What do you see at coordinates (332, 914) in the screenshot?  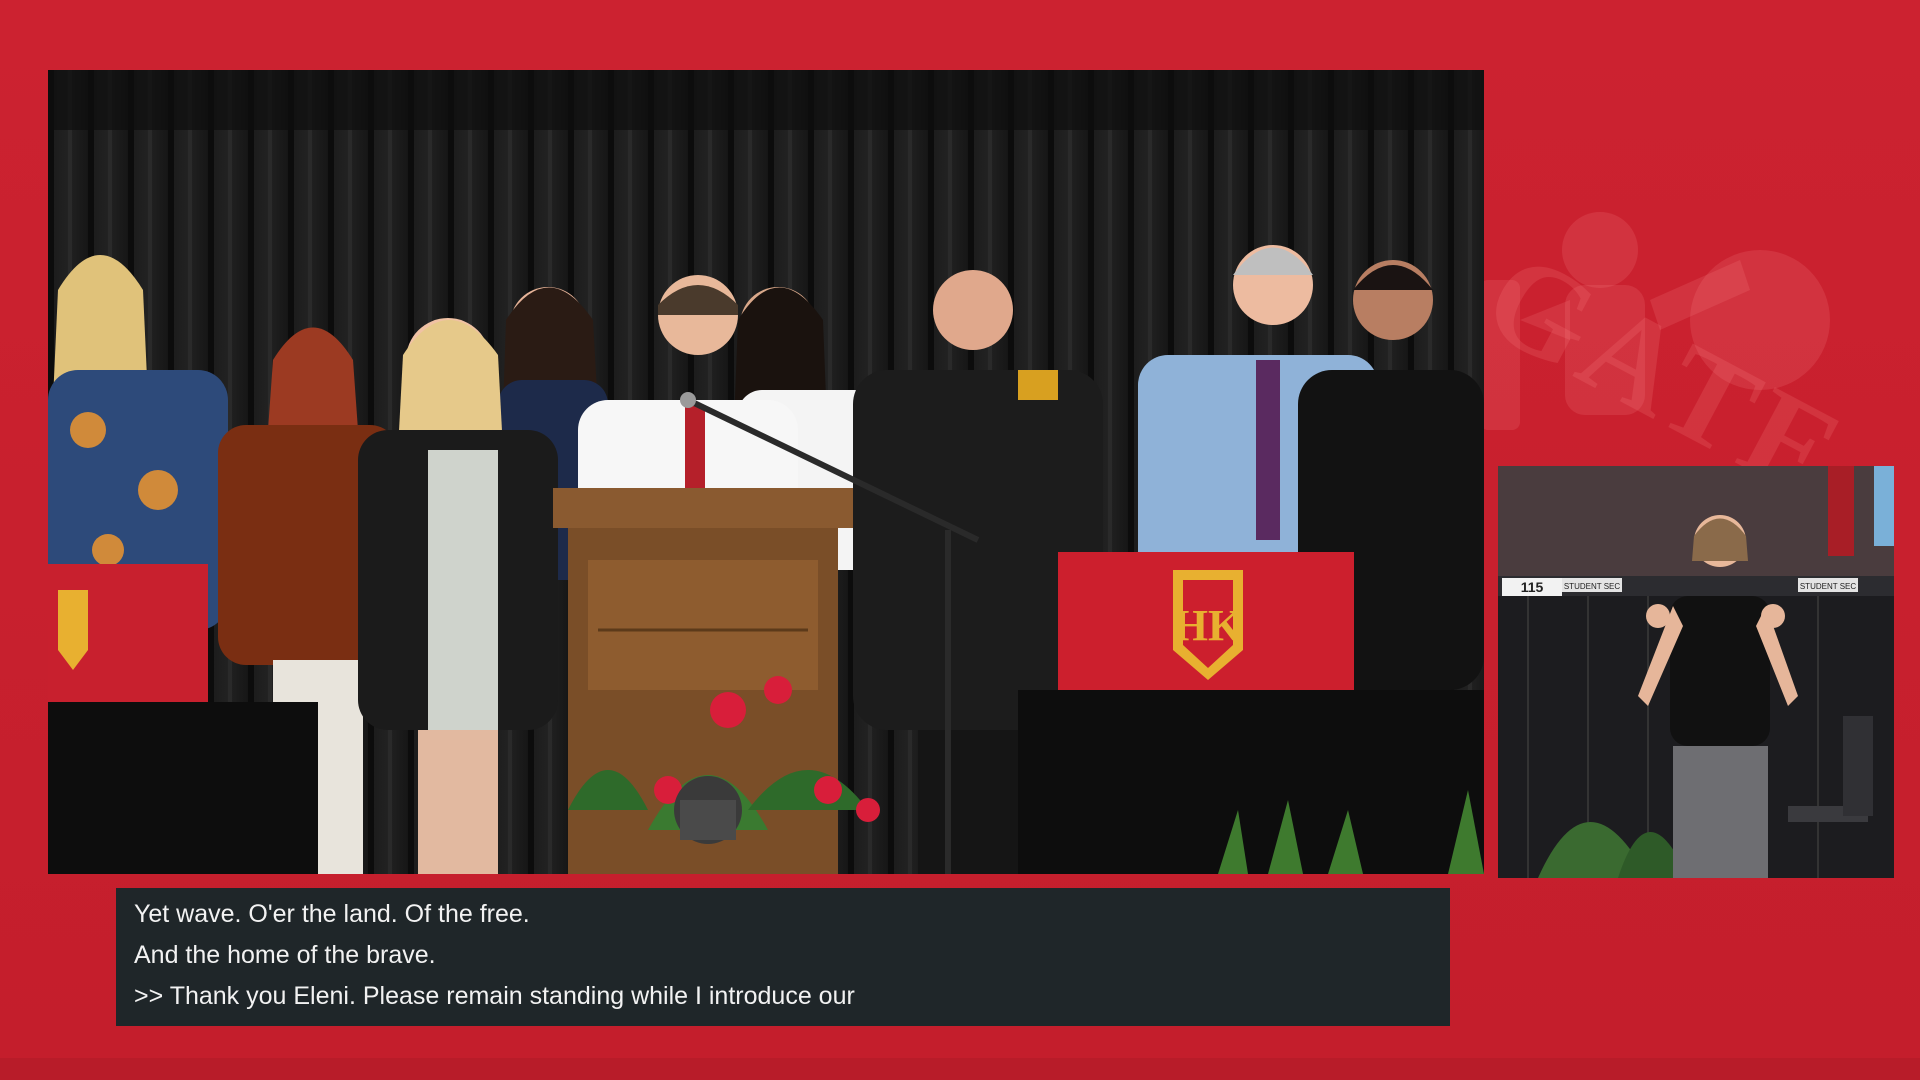 I see `caption-line-1: Yet wave. O'er the land. Of the free.` at bounding box center [332, 914].